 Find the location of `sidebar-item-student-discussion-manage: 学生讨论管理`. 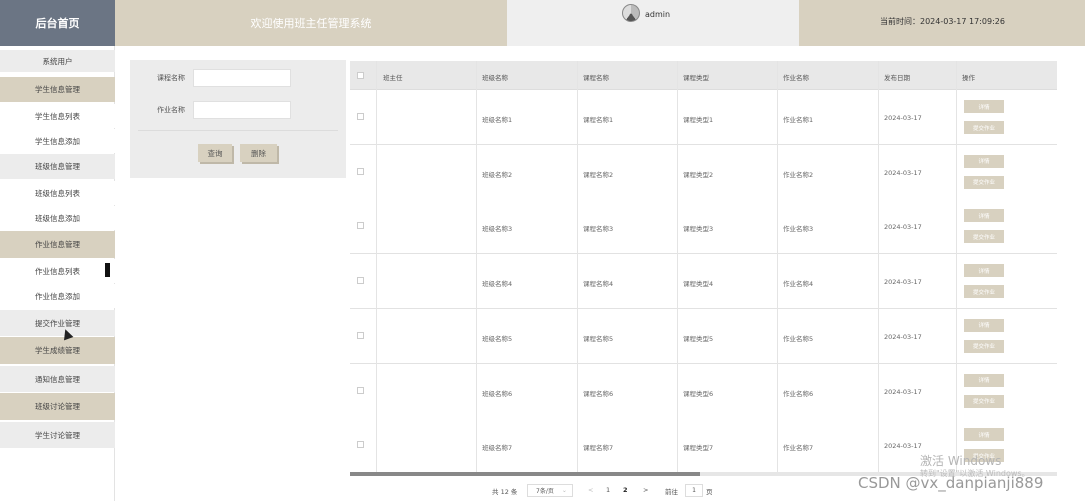

sidebar-item-student-discussion-manage: 学生讨论管理 is located at coordinates (57, 435).